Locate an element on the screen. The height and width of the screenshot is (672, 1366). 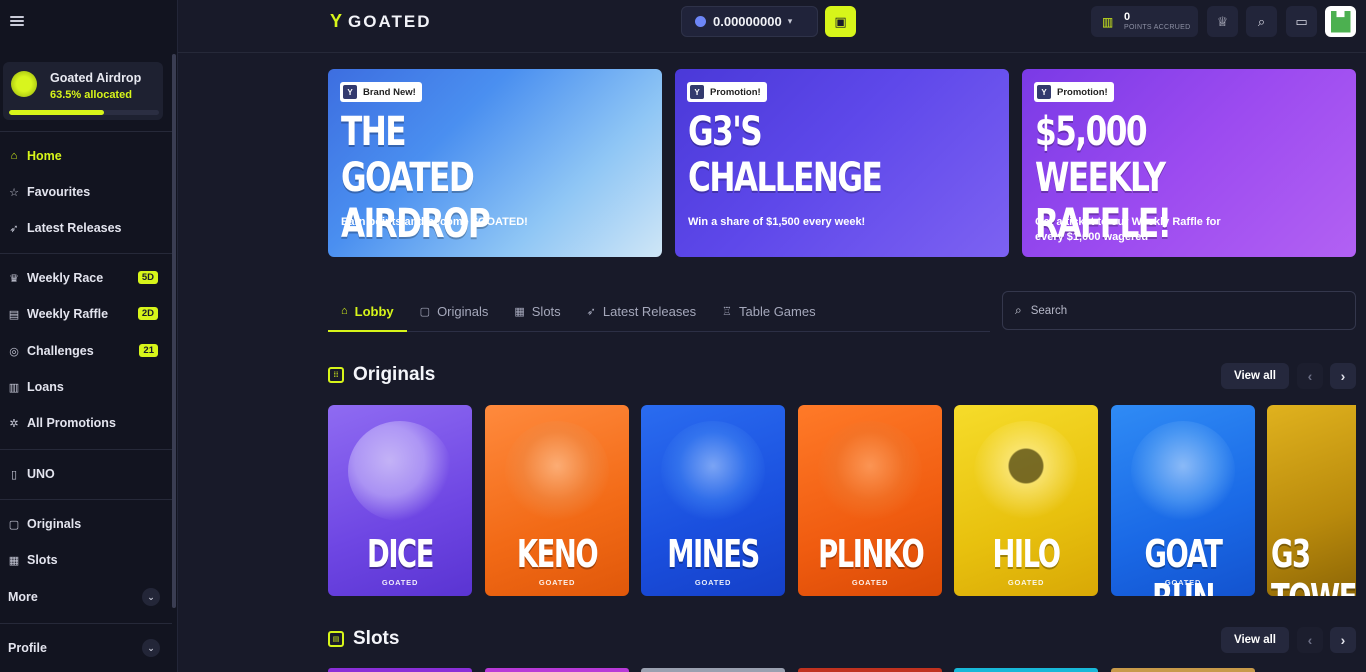
balance-amount: 0.00000000 is located at coordinates (747, 21).